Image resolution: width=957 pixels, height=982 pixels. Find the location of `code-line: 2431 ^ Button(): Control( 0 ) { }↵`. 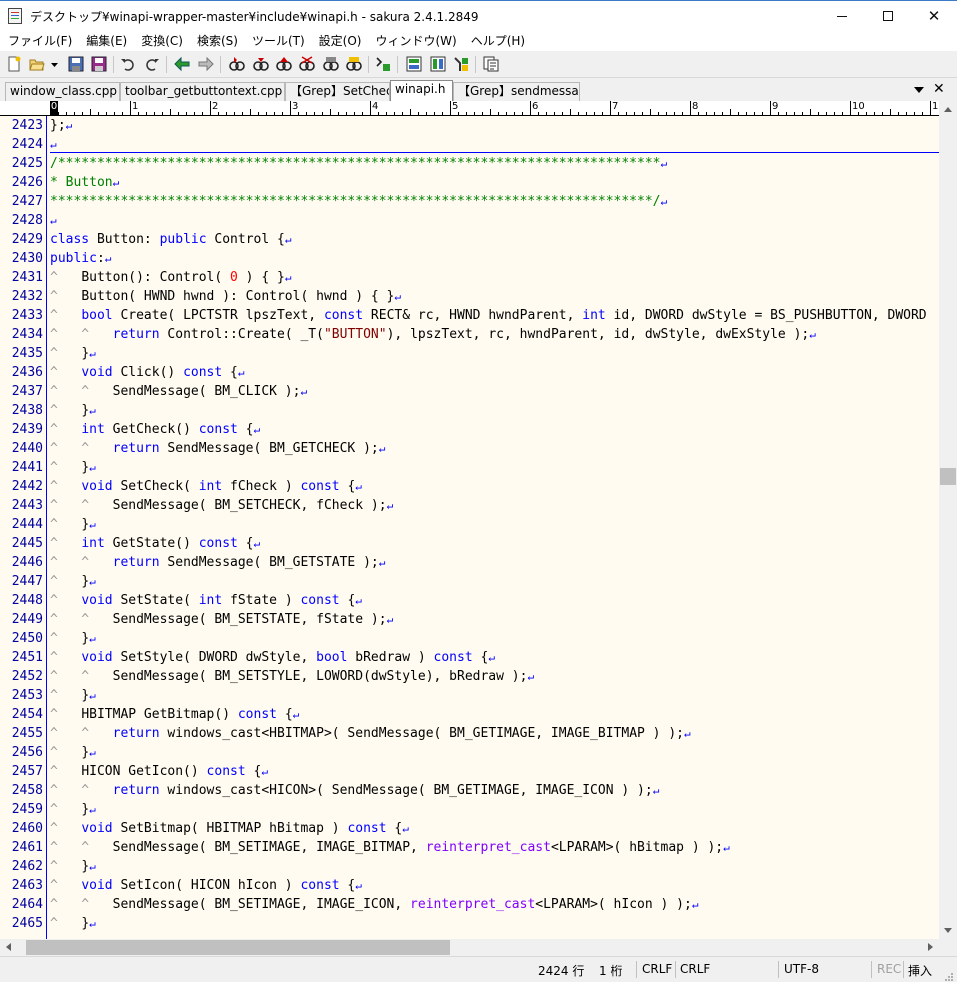

code-line: 2431 ^ Button(): Control( 0 ) { }↵ is located at coordinates (469, 277).